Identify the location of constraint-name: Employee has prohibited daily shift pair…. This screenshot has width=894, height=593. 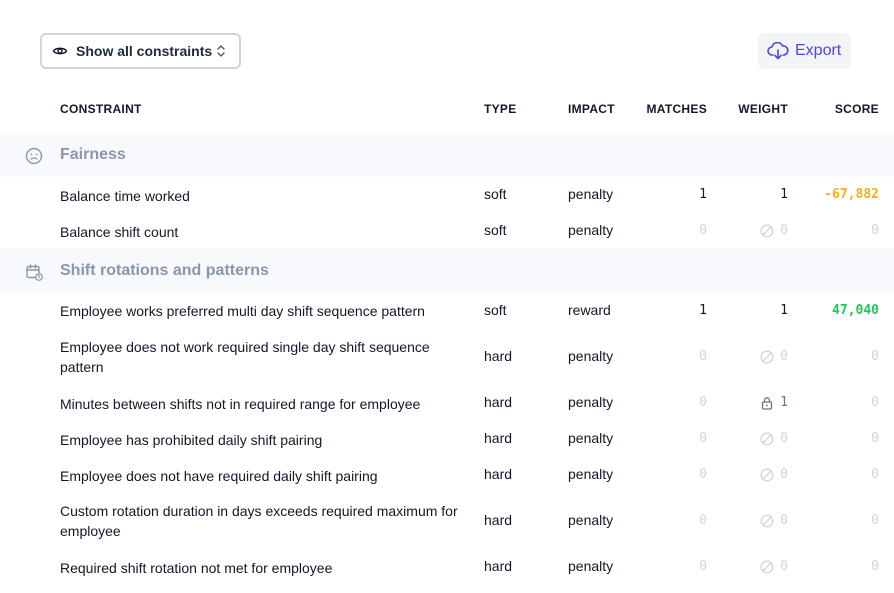
(191, 440).